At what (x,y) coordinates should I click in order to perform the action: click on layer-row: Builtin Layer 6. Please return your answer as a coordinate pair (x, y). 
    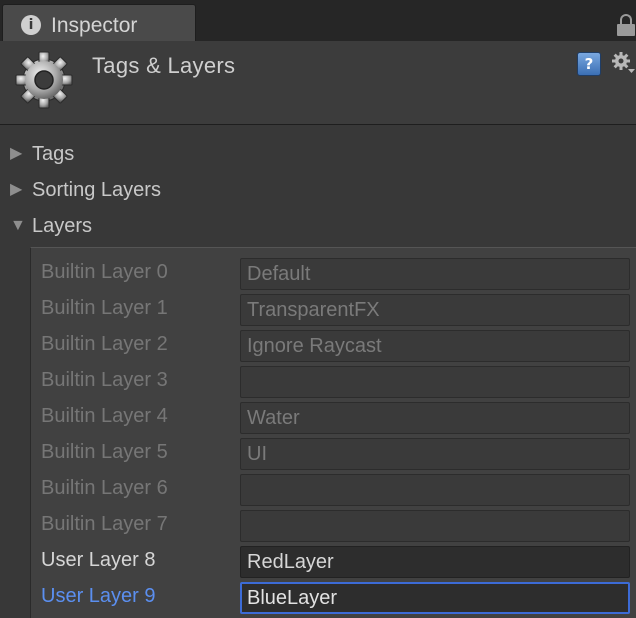
    Looking at the image, I should click on (333, 488).